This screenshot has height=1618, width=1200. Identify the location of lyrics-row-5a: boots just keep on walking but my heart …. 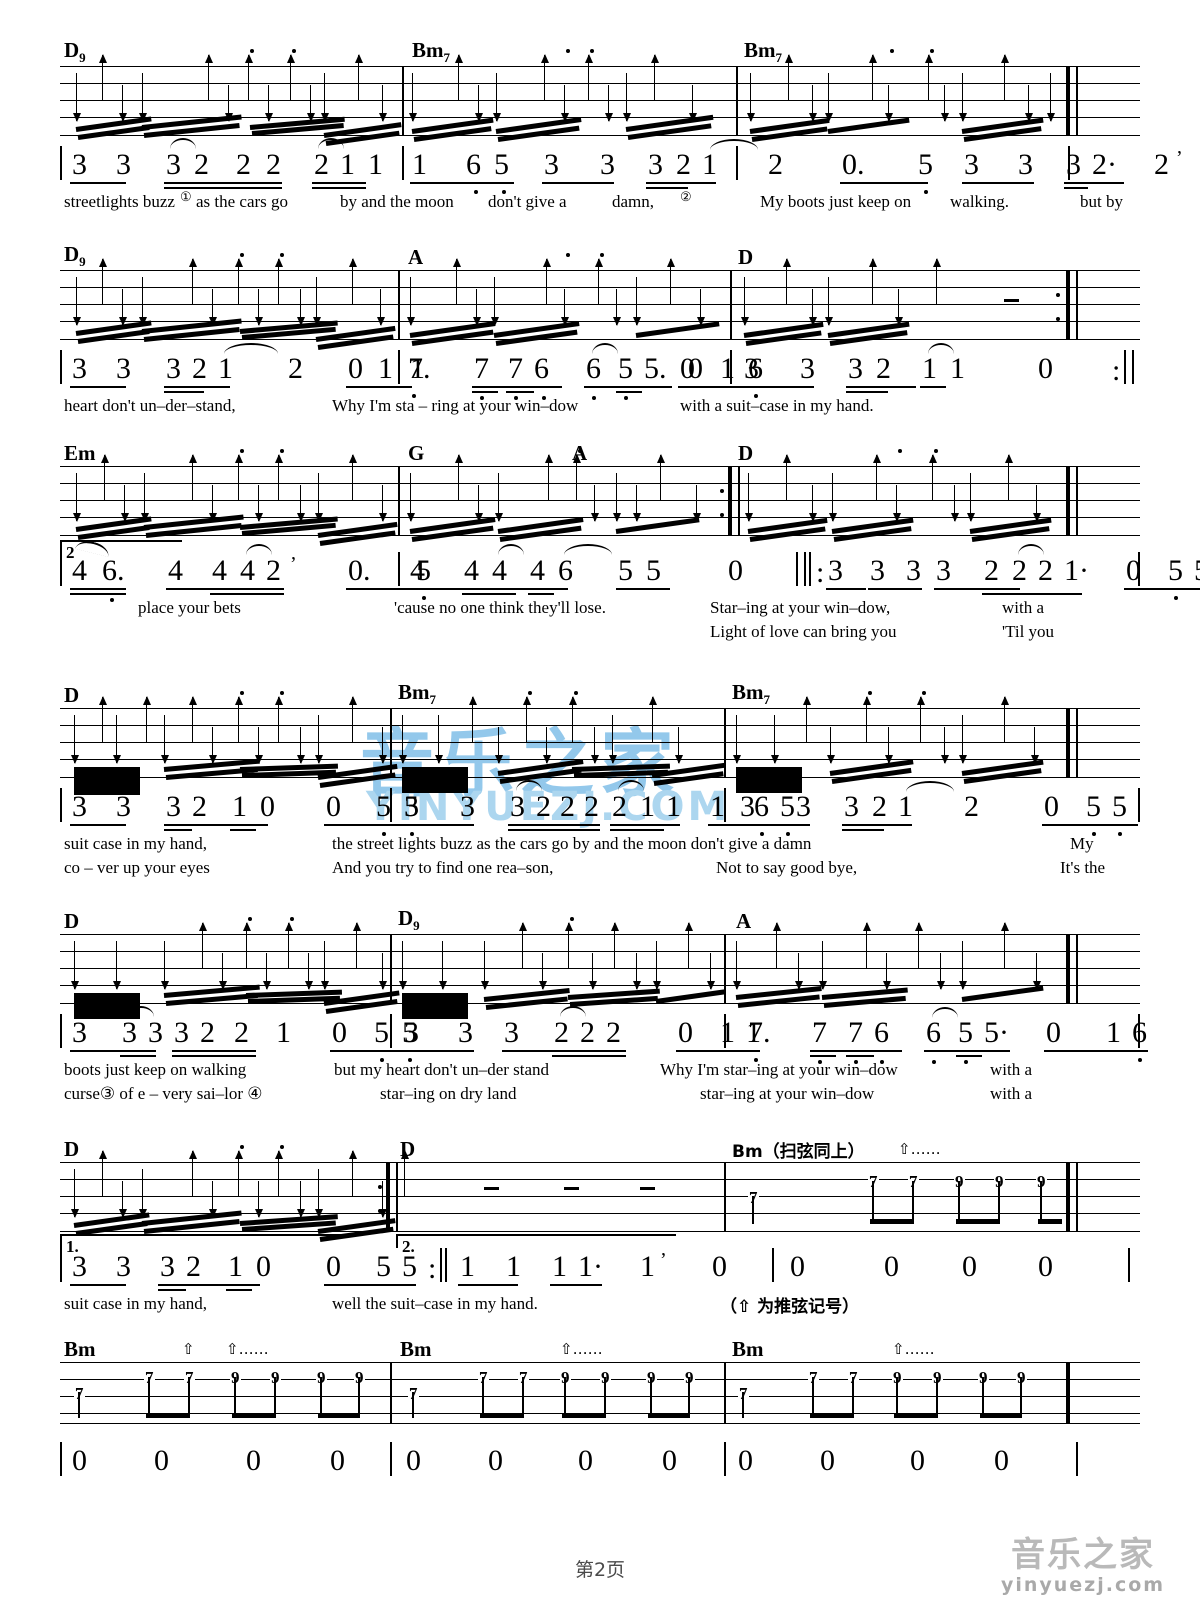
(600, 1072).